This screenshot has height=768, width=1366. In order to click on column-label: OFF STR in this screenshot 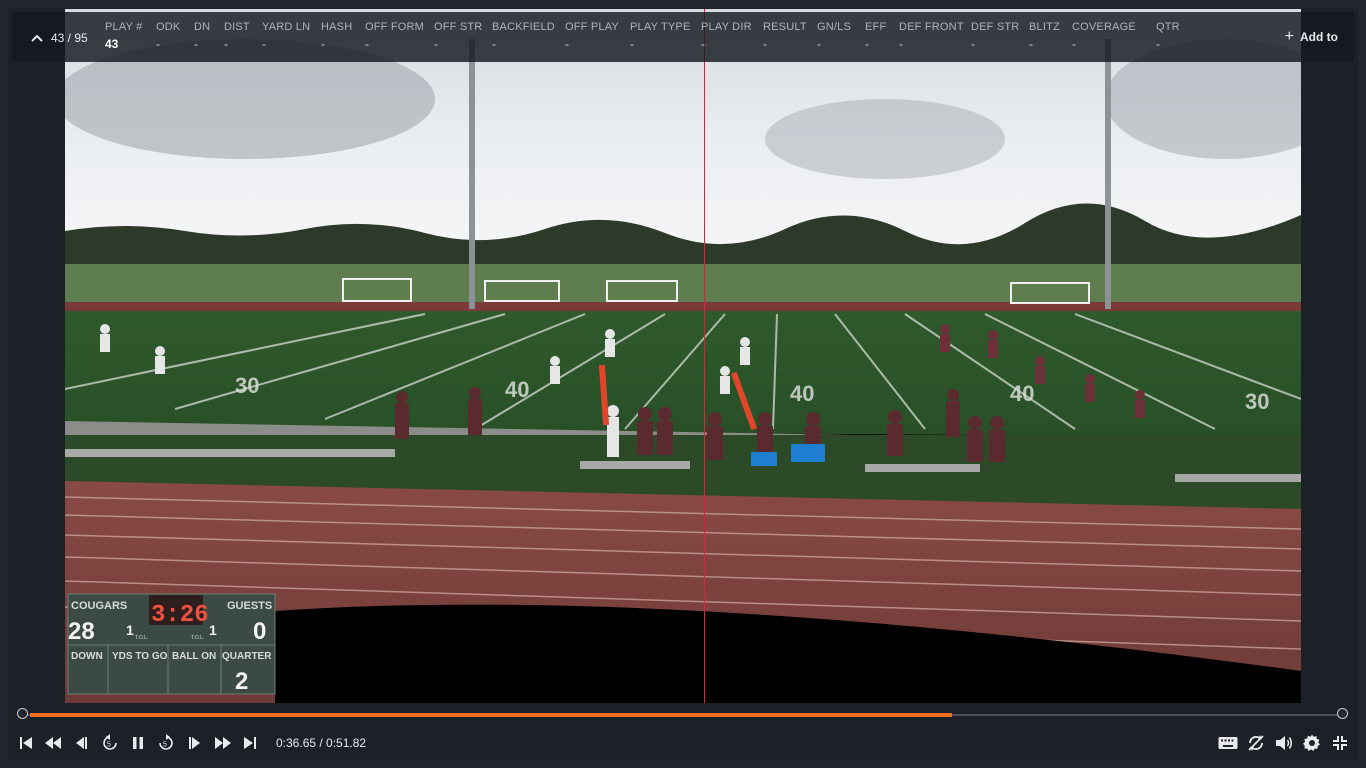, I will do `click(458, 27)`.